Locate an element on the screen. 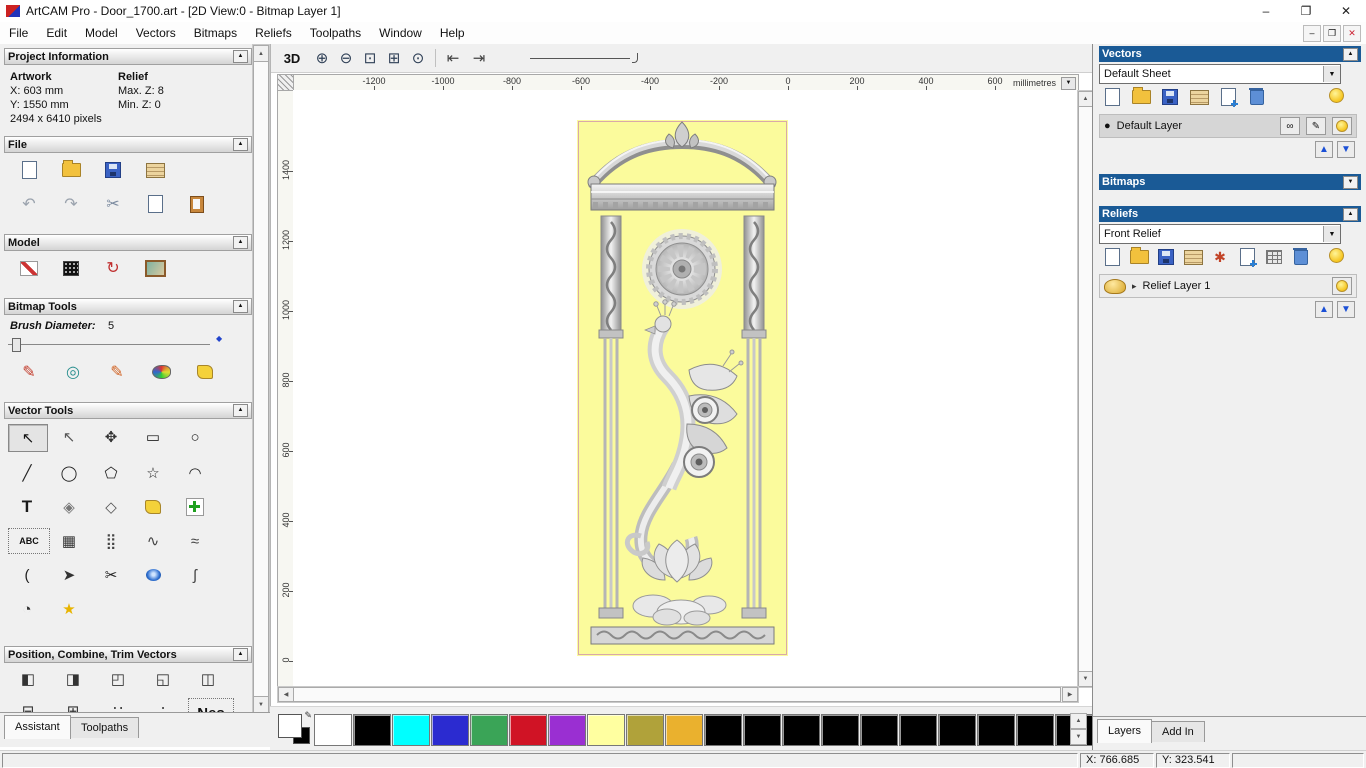 The image size is (1366, 768). zoom-in-icon: ⊕ is located at coordinates (322, 58).